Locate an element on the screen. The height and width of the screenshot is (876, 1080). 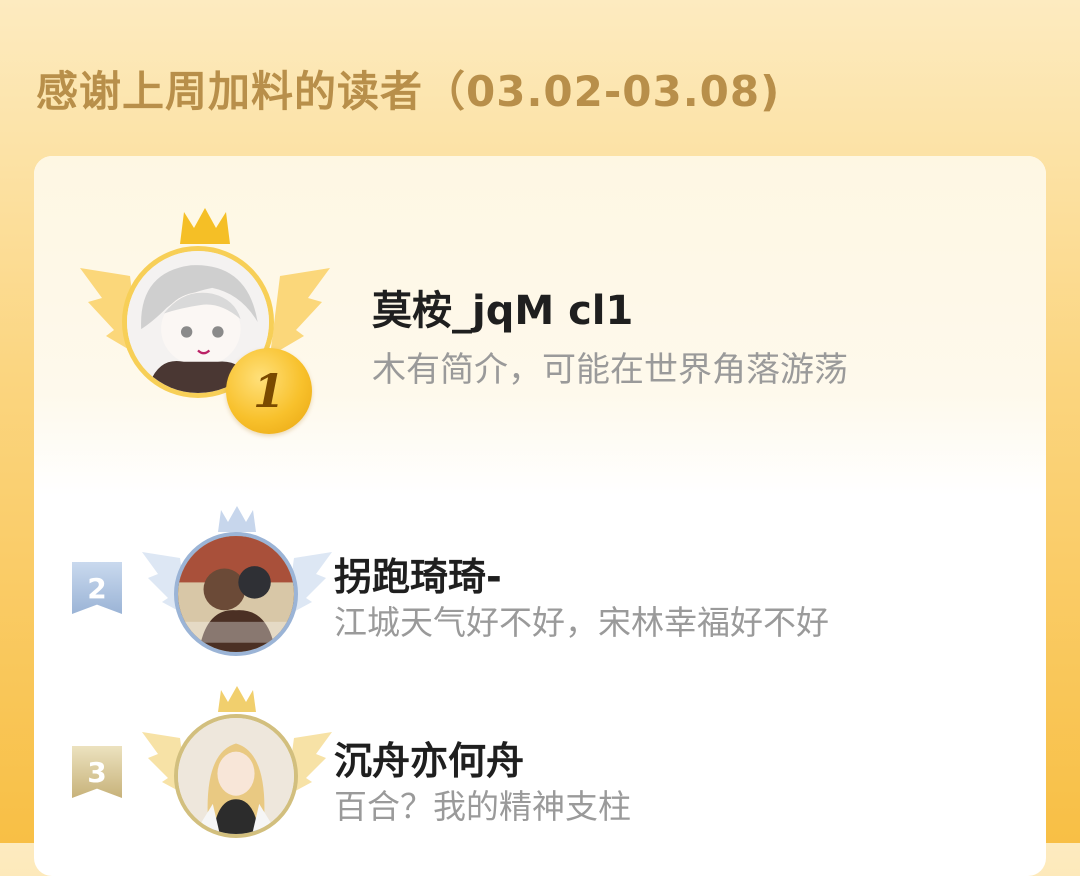
reader-name: 拐跑琦琦- is located at coordinates (418, 573).